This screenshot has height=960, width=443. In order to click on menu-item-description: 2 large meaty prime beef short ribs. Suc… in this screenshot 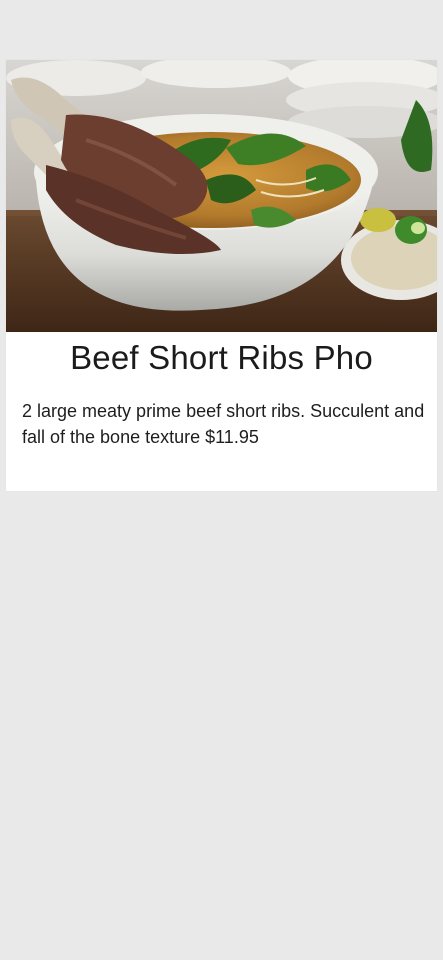, I will do `click(223, 424)`.